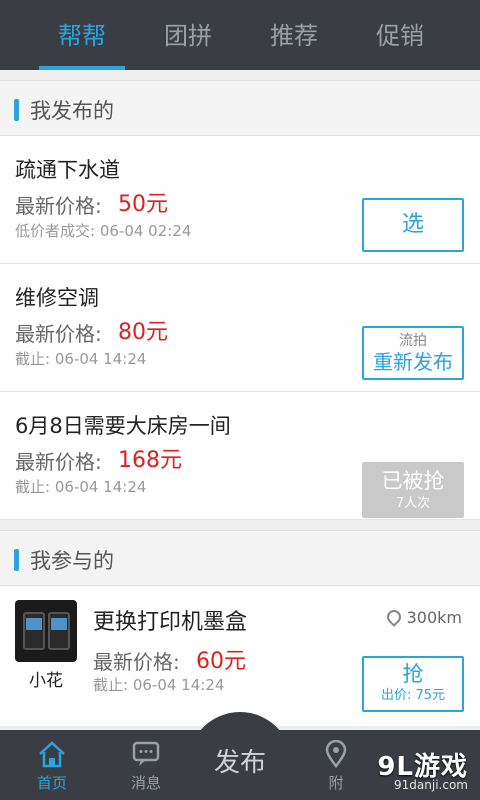 This screenshot has width=480, height=800. Describe the element at coordinates (123, 426) in the screenshot. I see `item-title: 6月8日需要大床房一间` at that location.